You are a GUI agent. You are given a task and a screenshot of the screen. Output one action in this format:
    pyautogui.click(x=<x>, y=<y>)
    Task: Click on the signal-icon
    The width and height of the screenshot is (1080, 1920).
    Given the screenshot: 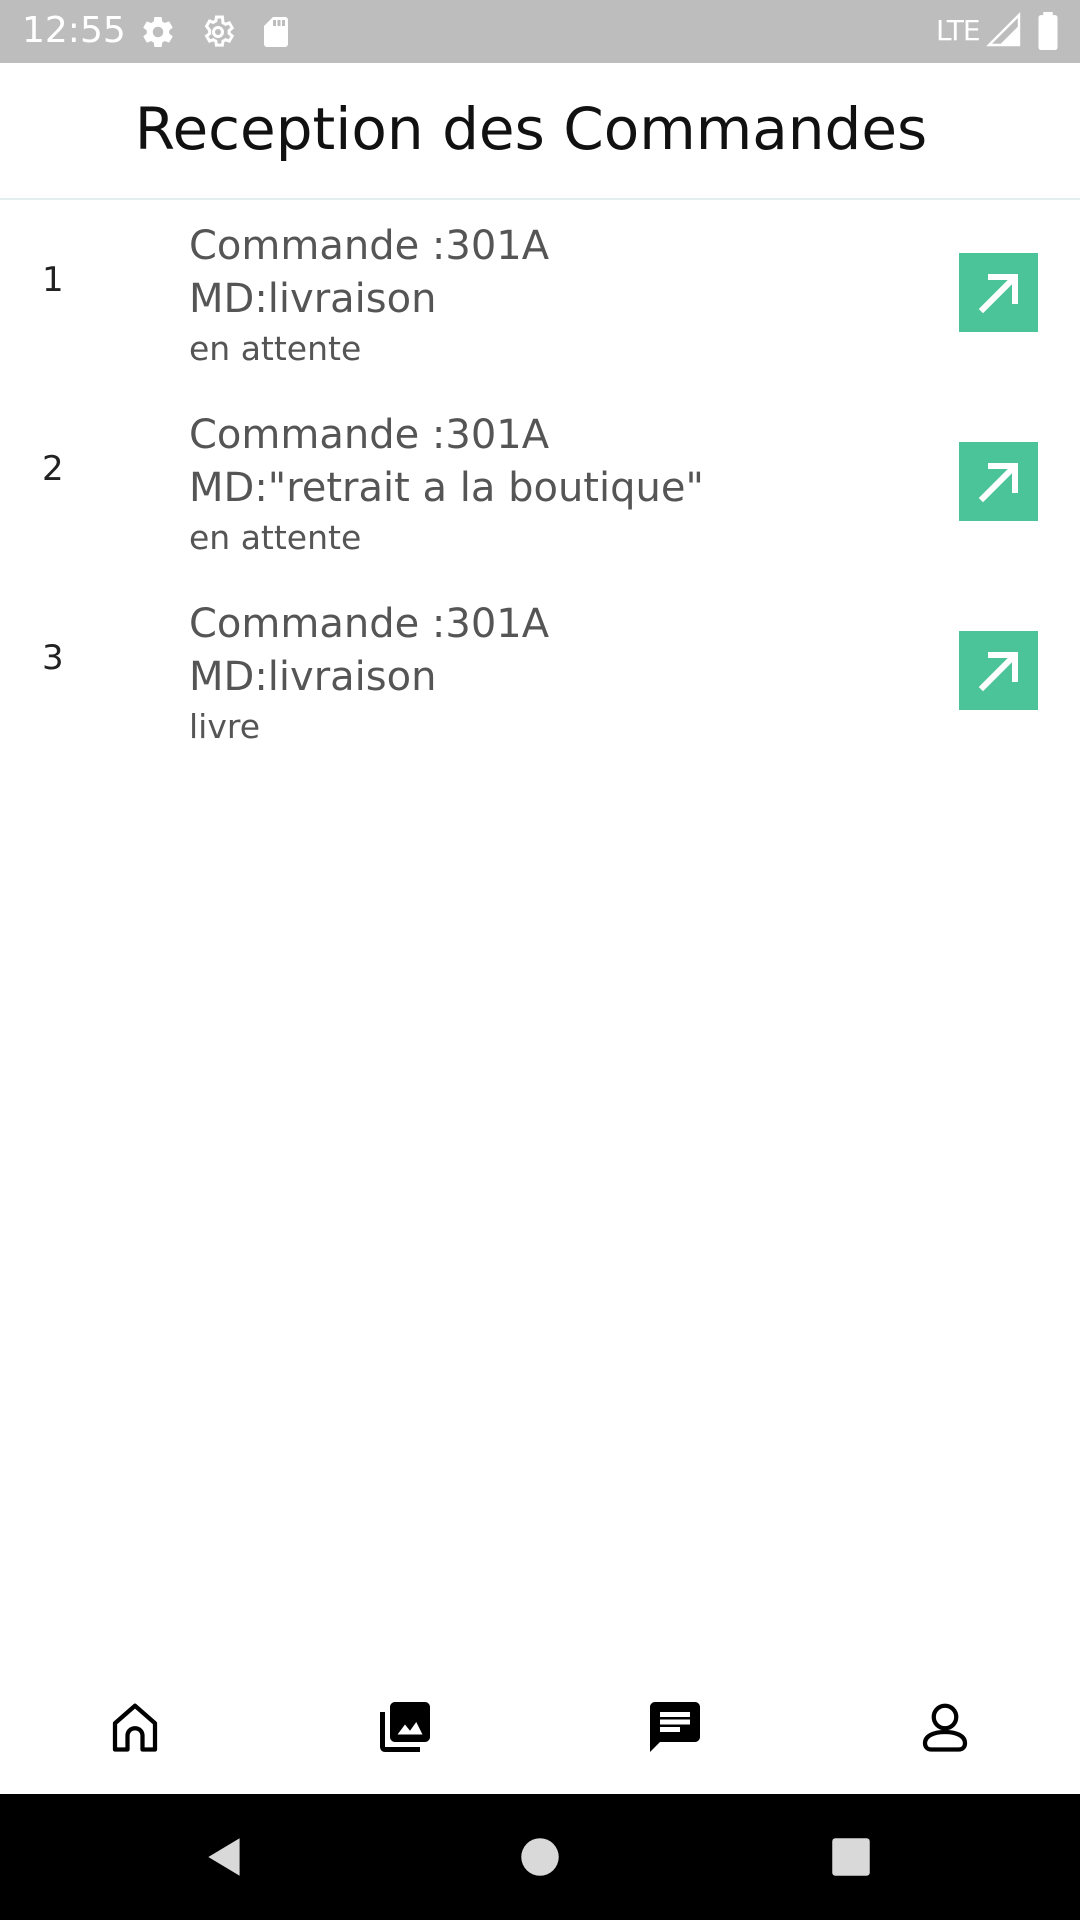 What is the action you would take?
    pyautogui.click(x=1004, y=30)
    